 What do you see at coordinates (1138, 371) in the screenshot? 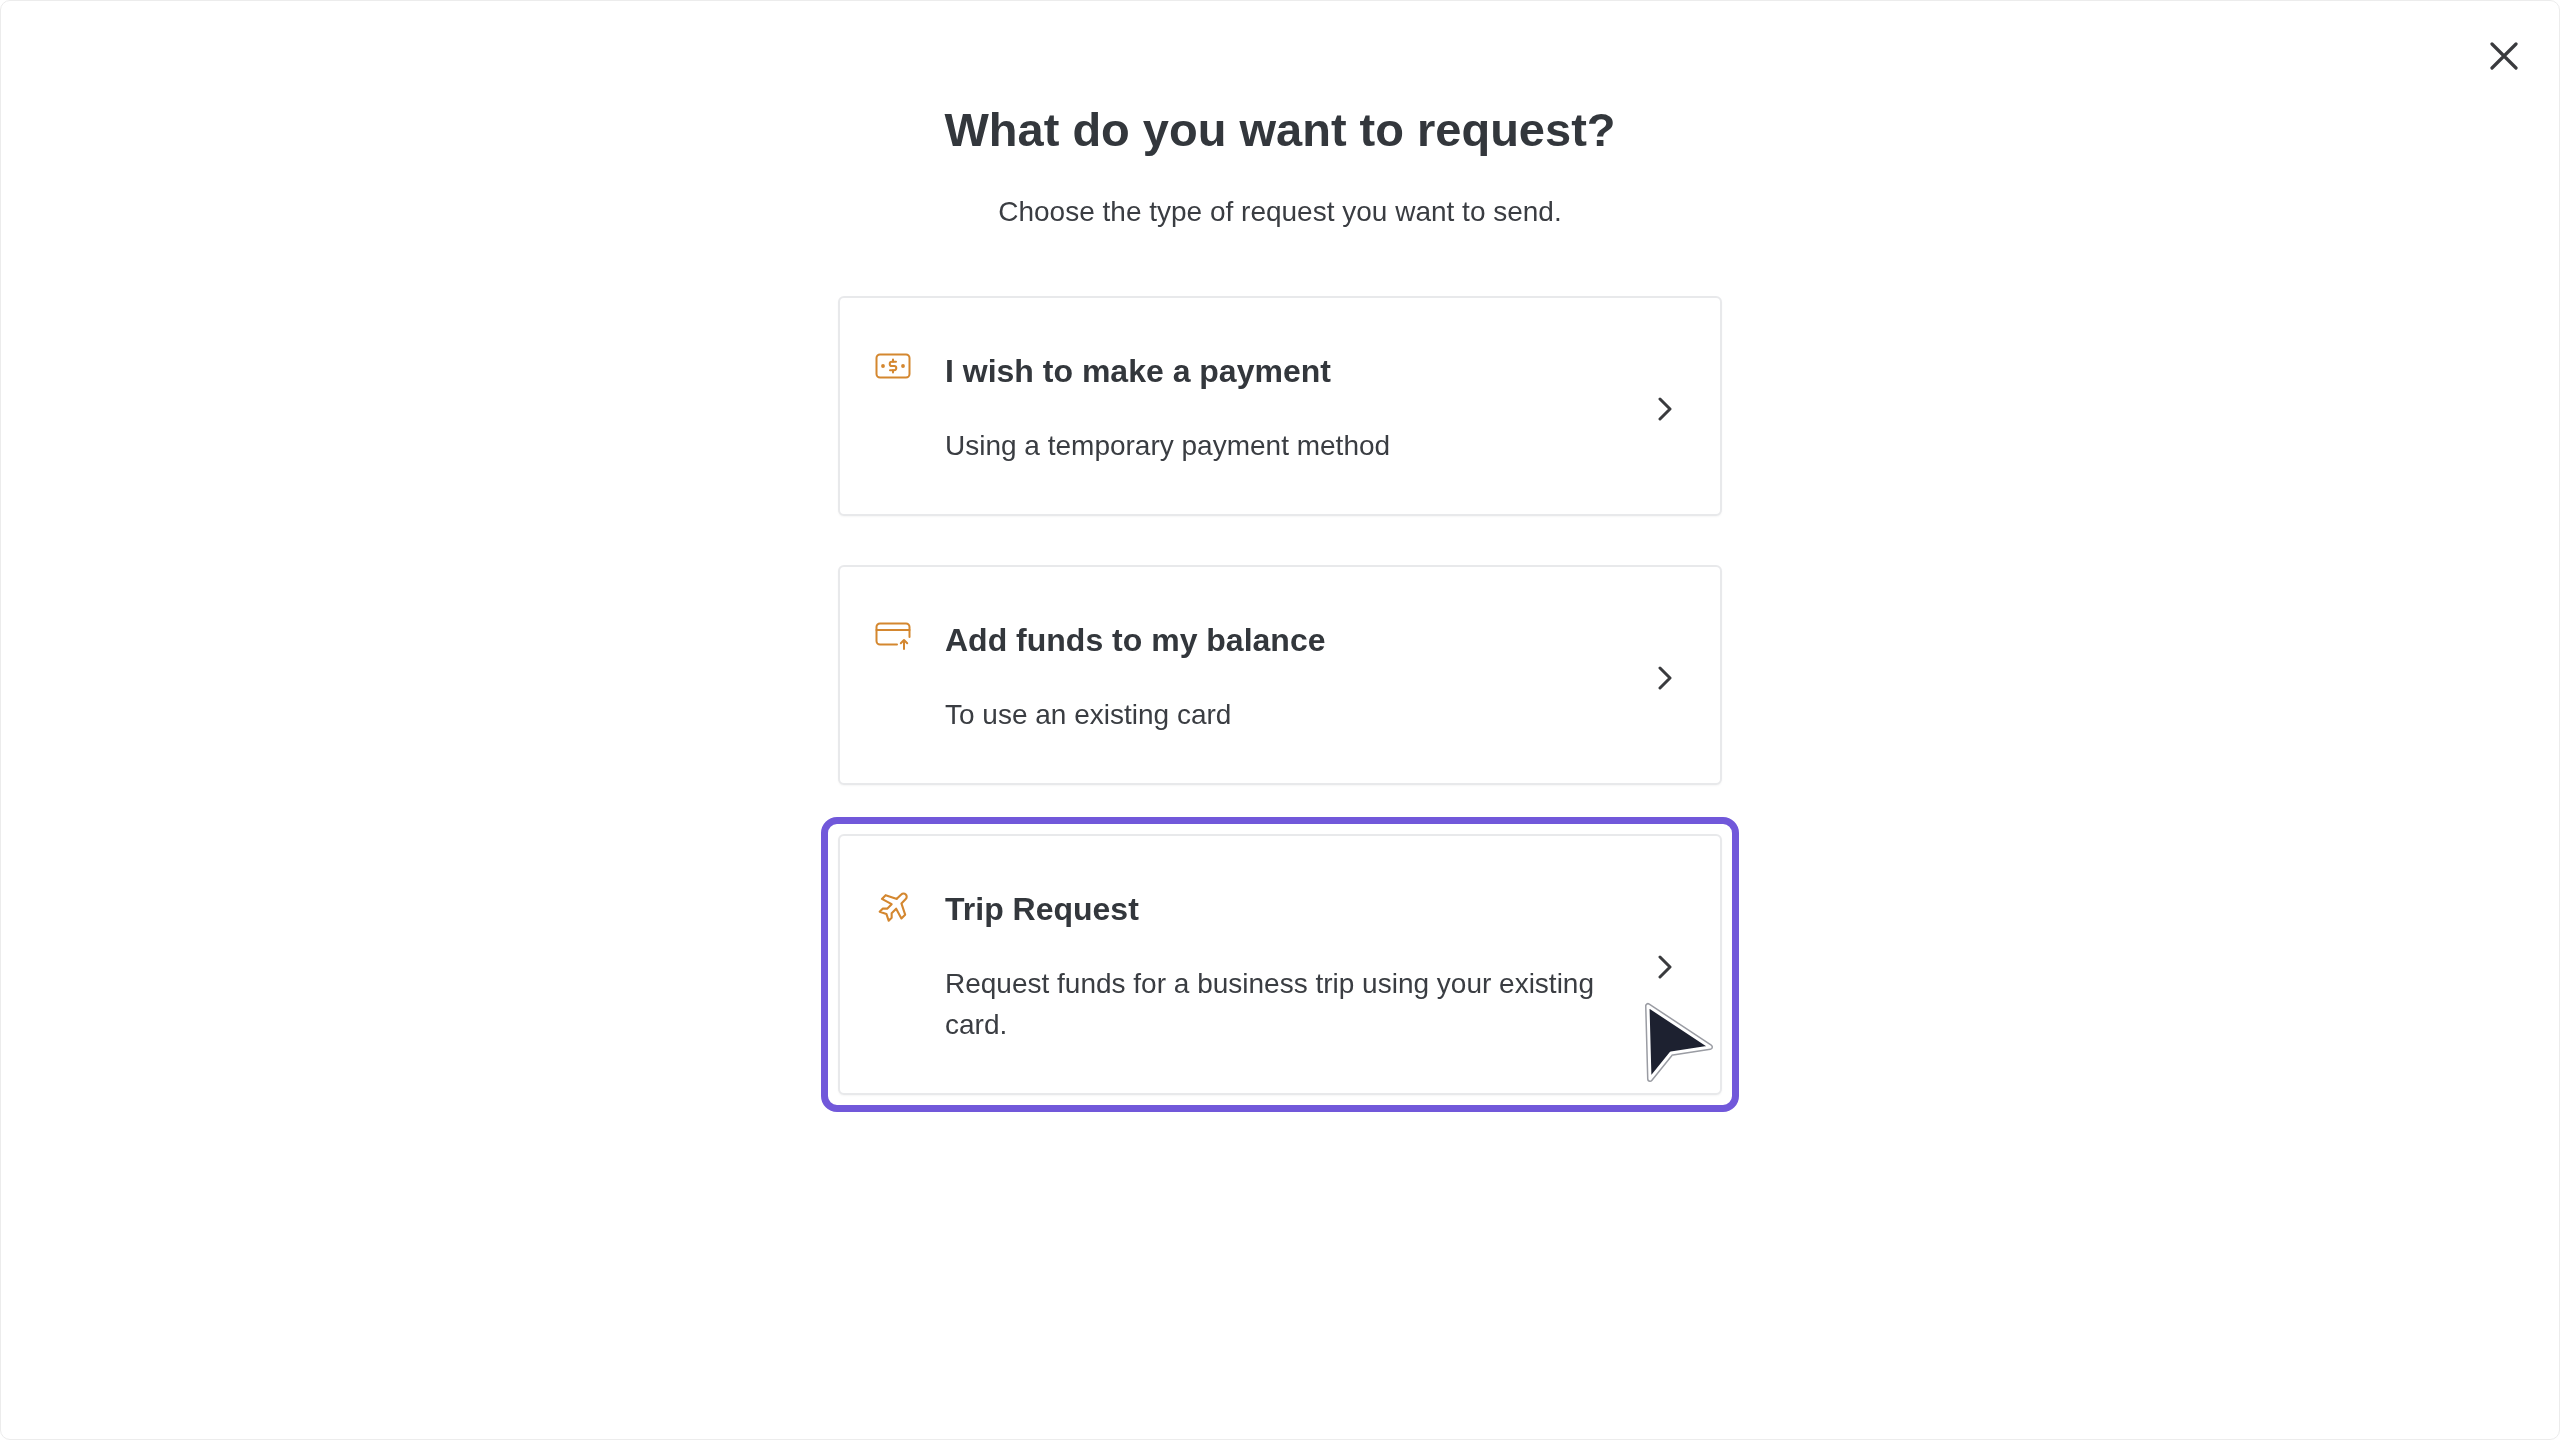
I see `option-title: I wish to make a payment` at bounding box center [1138, 371].